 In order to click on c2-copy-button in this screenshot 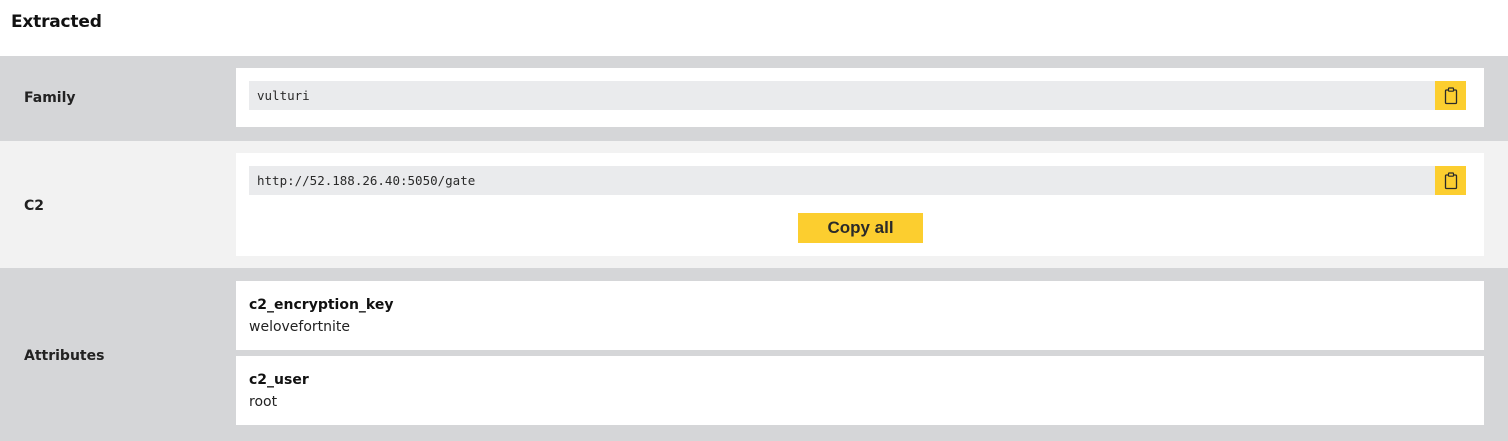, I will do `click(1450, 180)`.